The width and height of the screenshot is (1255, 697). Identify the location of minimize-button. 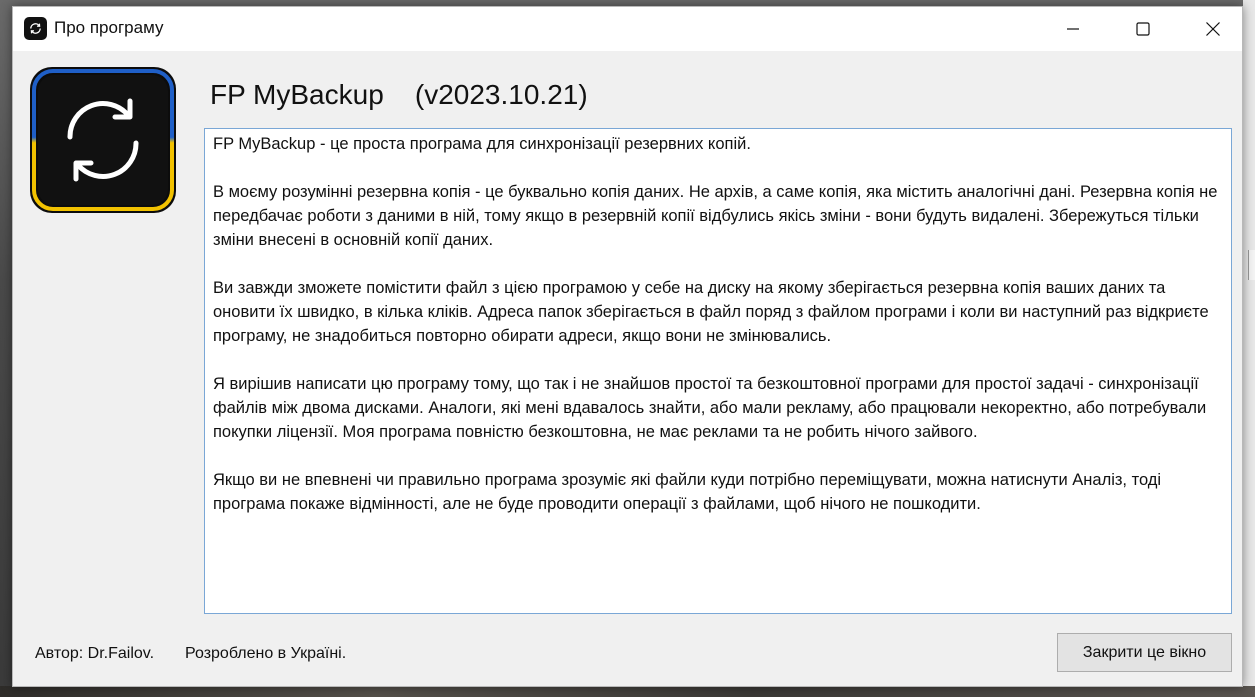
(1073, 29).